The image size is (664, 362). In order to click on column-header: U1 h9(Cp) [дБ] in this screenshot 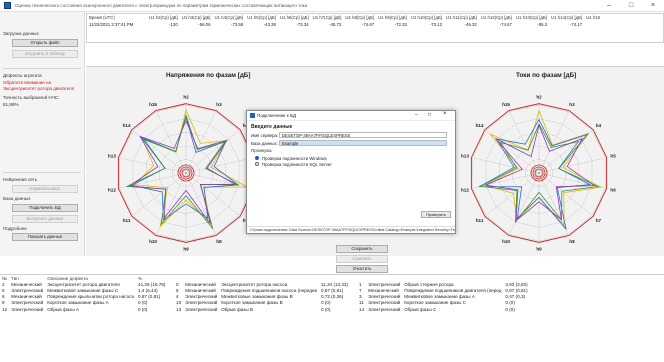, I will do `click(392, 17)`.